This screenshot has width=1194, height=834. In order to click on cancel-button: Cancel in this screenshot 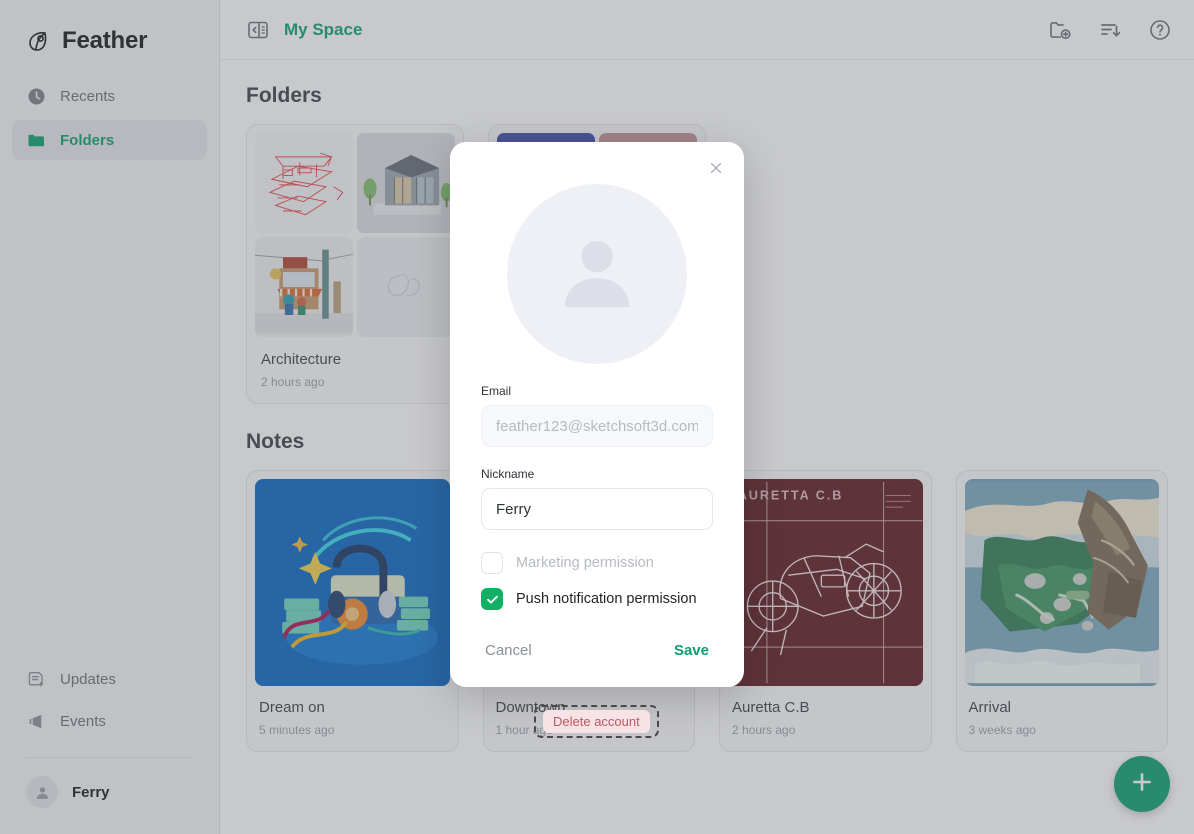, I will do `click(508, 650)`.